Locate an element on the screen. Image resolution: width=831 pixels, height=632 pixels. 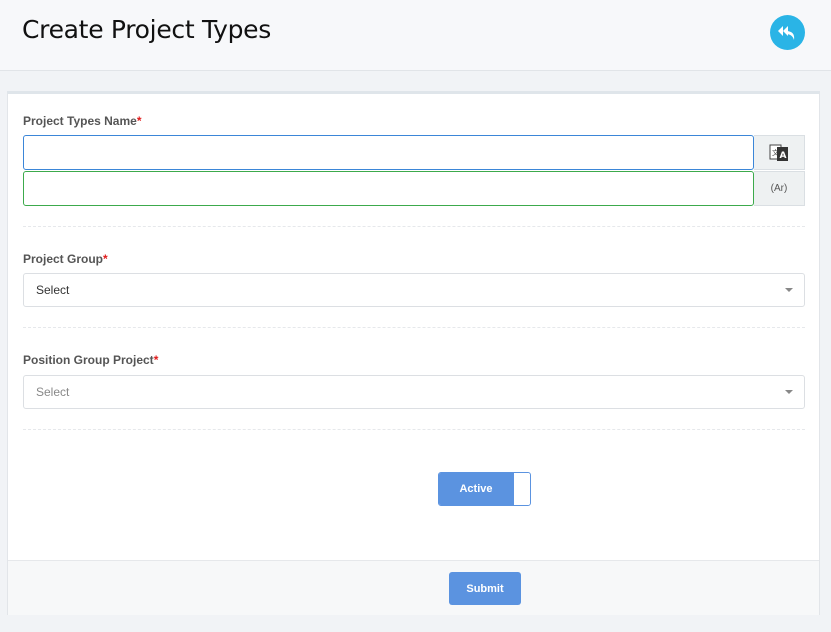
project-group-select: Select is located at coordinates (414, 290).